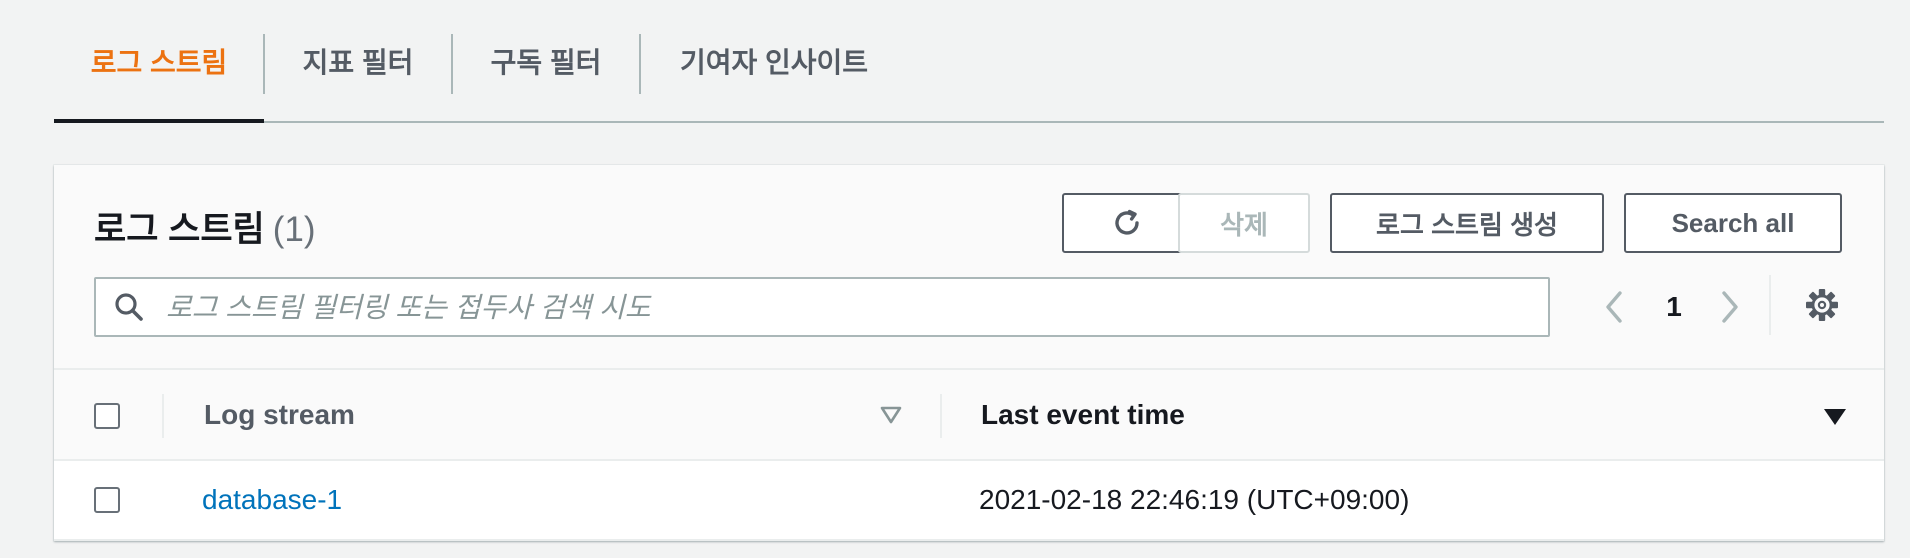 The width and height of the screenshot is (1910, 558). Describe the element at coordinates (1467, 223) in the screenshot. I see `create-log-stream-button: 로그 스트림 생성` at that location.